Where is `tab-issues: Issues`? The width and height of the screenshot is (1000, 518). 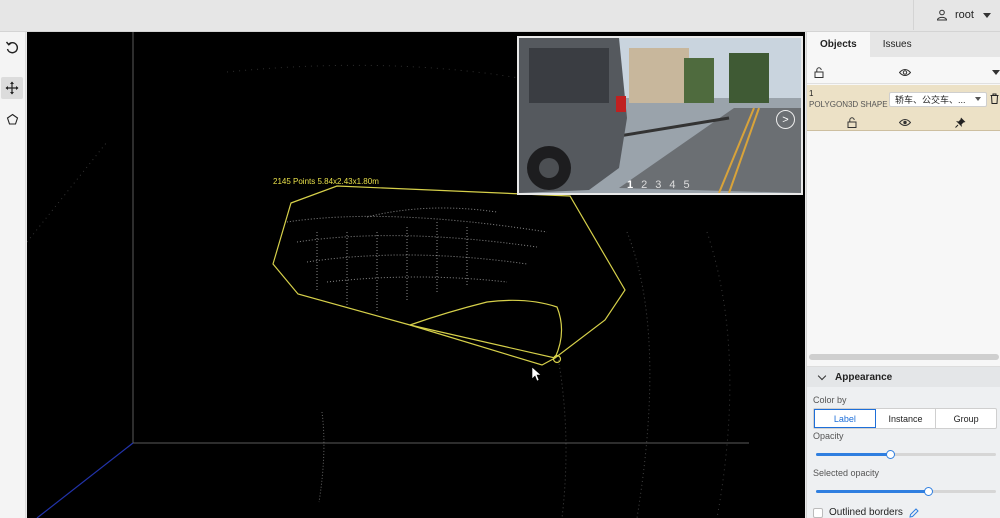
tab-issues: Issues is located at coordinates (897, 44).